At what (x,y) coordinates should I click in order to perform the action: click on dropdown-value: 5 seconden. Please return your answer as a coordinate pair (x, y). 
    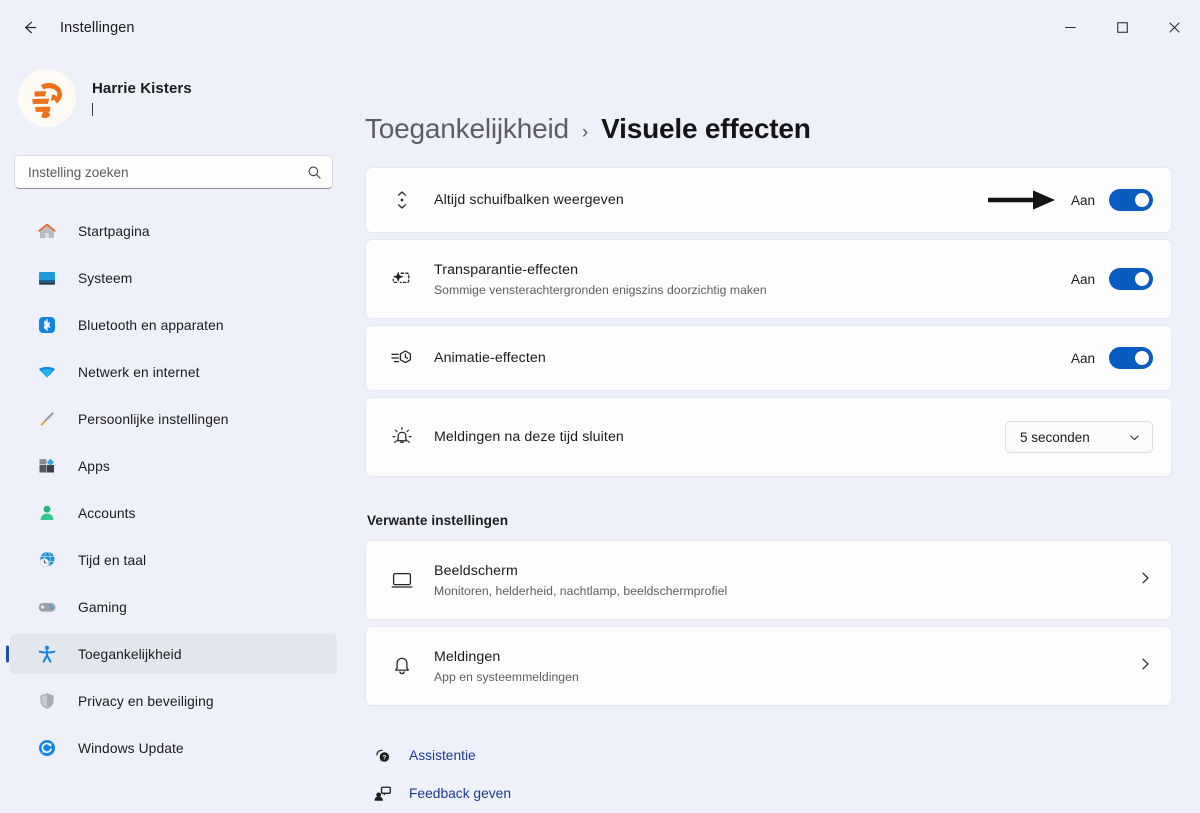
    Looking at the image, I should click on (1055, 437).